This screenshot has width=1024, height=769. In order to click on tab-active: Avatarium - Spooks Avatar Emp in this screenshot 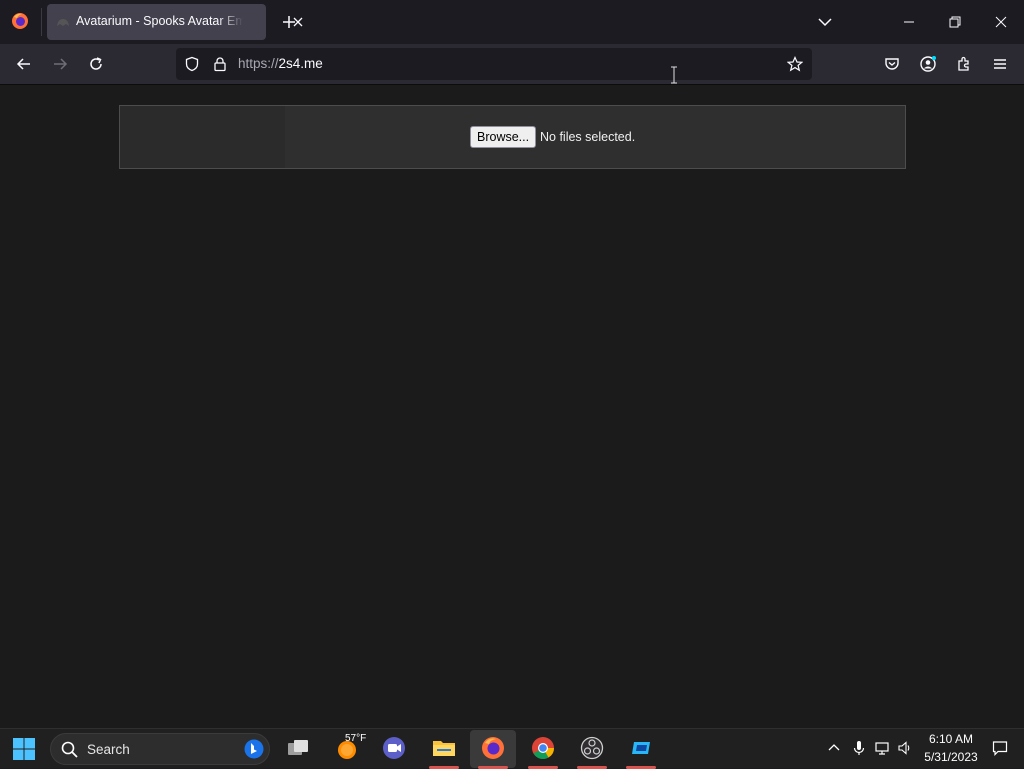, I will do `click(175, 22)`.